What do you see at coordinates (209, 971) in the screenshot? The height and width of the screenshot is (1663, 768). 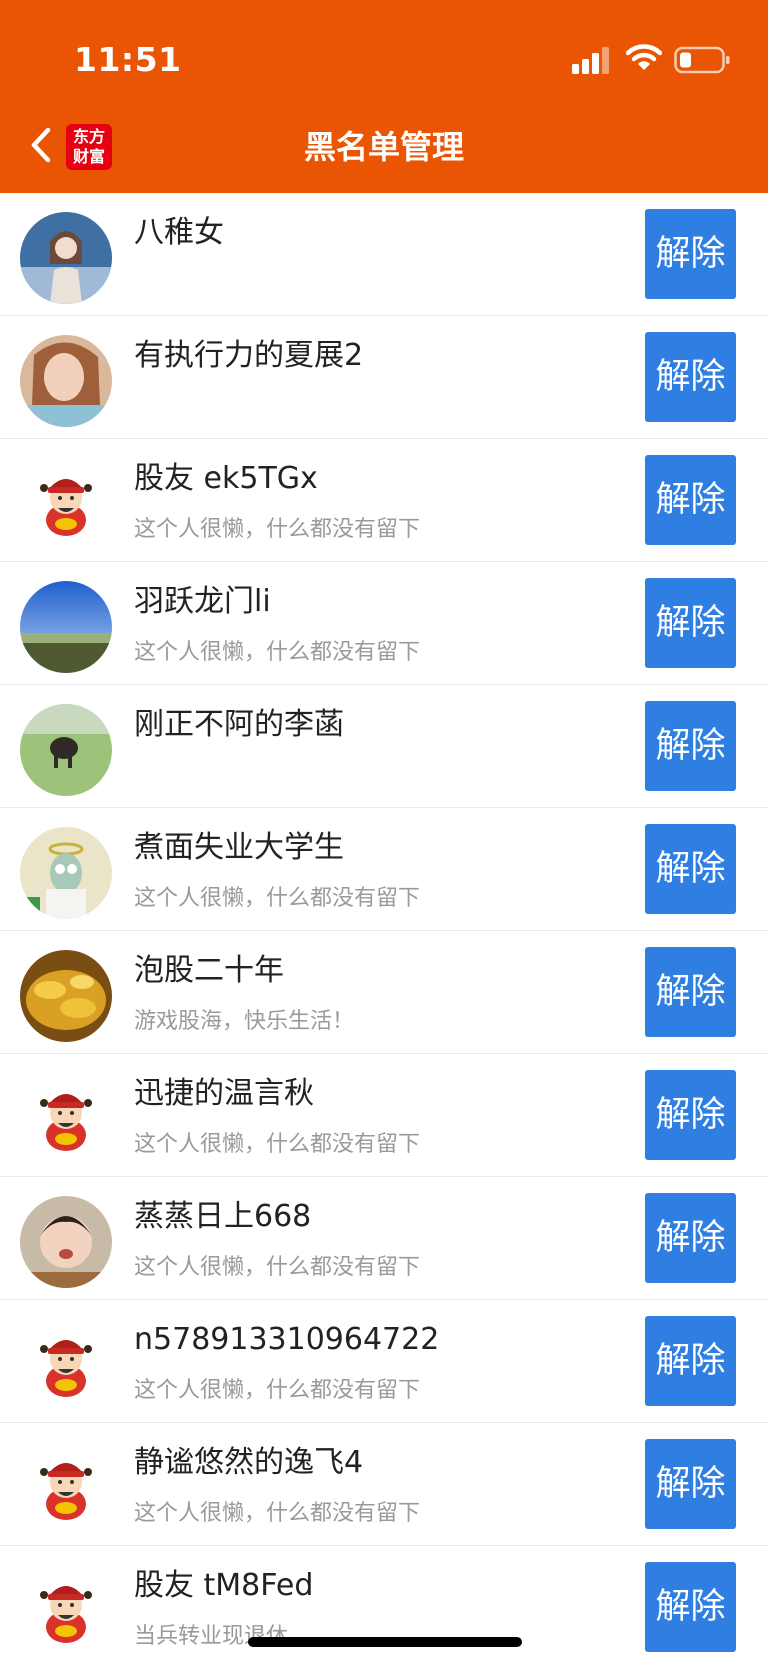 I see `user-name: 泡股二十年` at bounding box center [209, 971].